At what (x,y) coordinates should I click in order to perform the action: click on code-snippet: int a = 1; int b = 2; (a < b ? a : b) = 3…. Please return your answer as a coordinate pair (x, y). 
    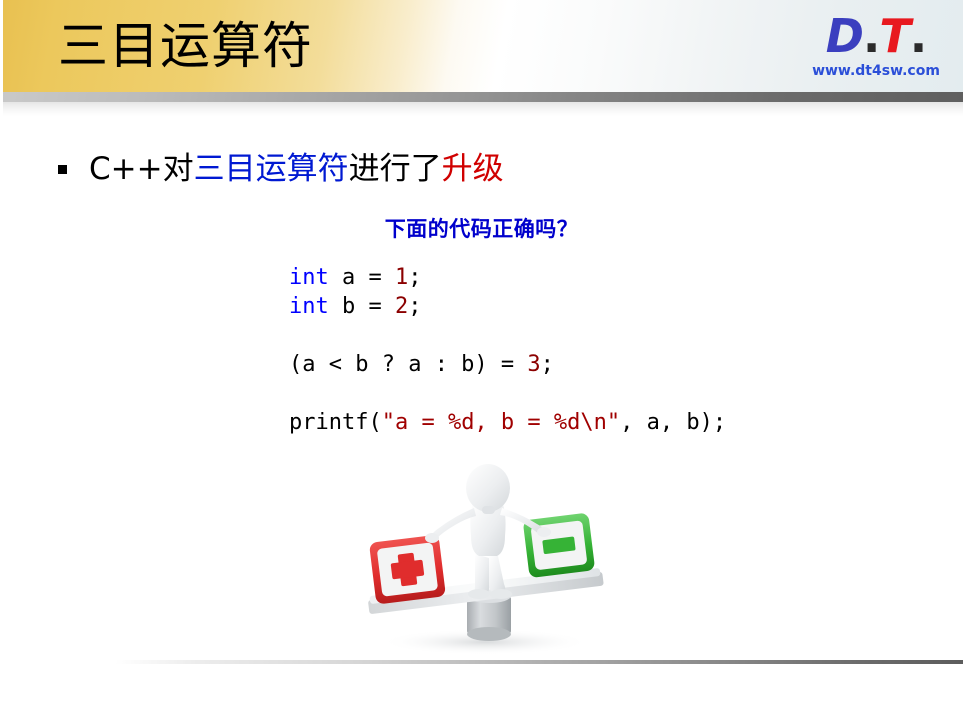
    Looking at the image, I should click on (507, 350).